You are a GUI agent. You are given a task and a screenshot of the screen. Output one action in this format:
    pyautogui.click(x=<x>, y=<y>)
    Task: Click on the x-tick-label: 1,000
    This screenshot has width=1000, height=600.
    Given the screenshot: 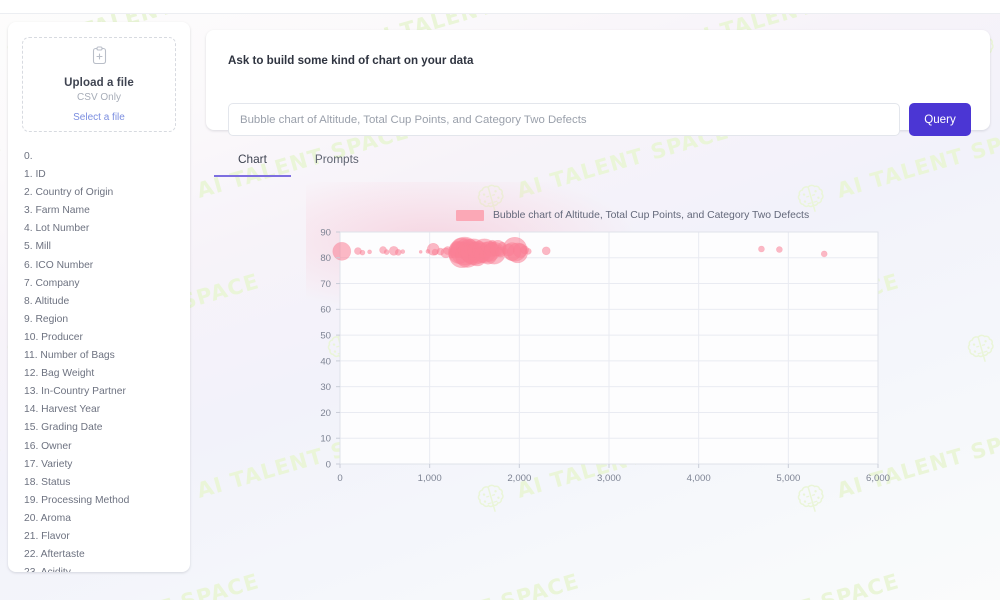 What is the action you would take?
    pyautogui.click(x=430, y=478)
    